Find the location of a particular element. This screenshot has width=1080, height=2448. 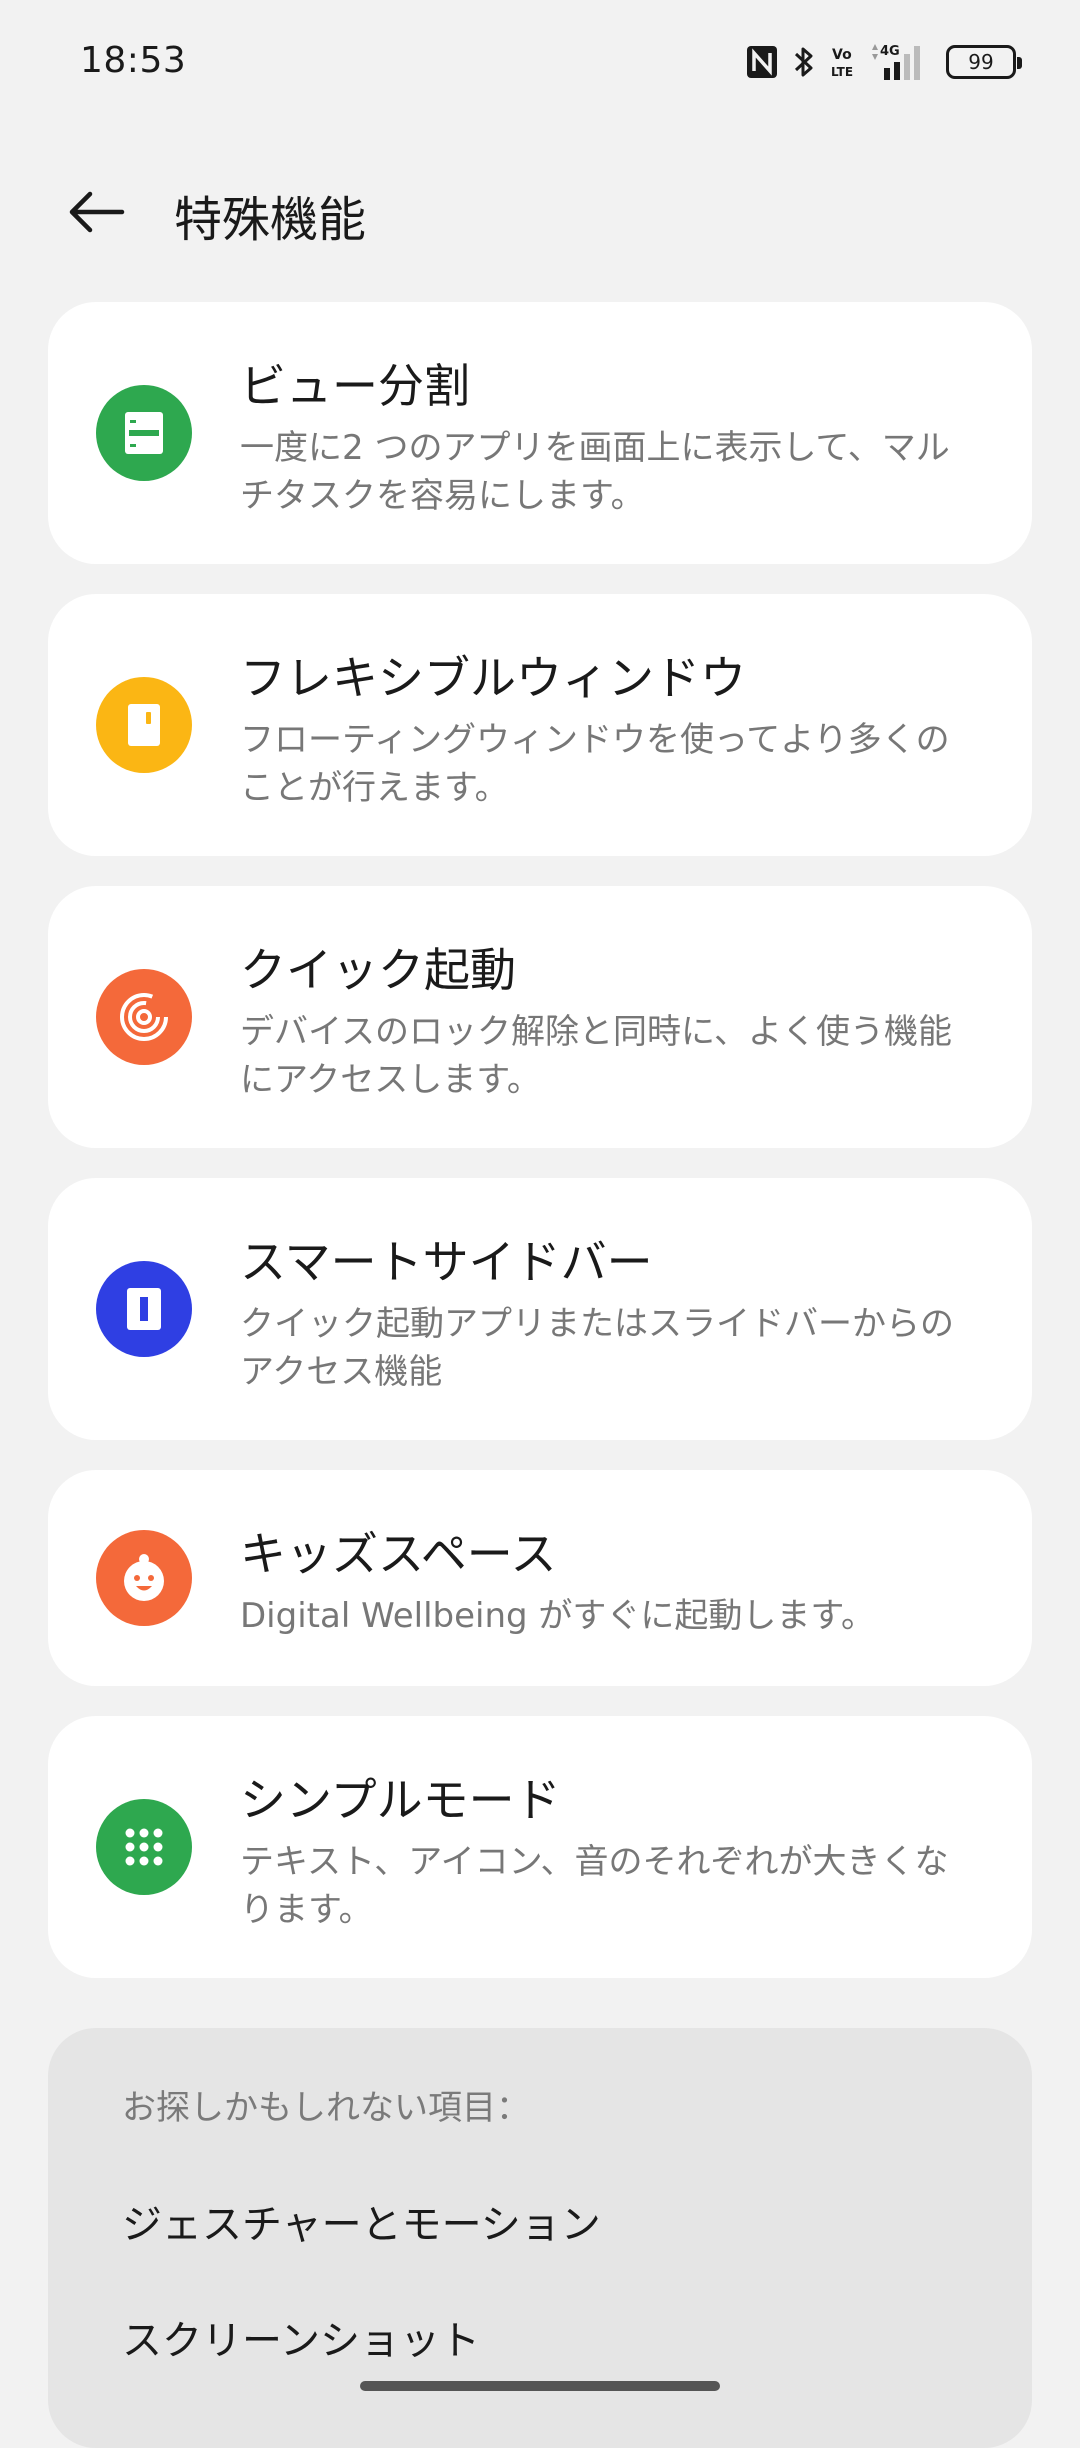

status-icons: Vo LTE 4G 99 is located at coordinates (884, 62).